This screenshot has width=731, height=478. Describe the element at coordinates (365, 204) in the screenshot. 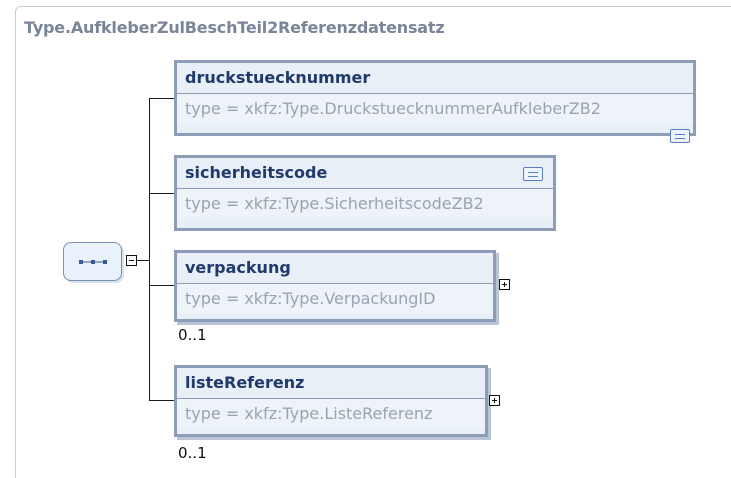

I see `element-type: type = xkfz:Type.SicherheitscodeZB2` at that location.